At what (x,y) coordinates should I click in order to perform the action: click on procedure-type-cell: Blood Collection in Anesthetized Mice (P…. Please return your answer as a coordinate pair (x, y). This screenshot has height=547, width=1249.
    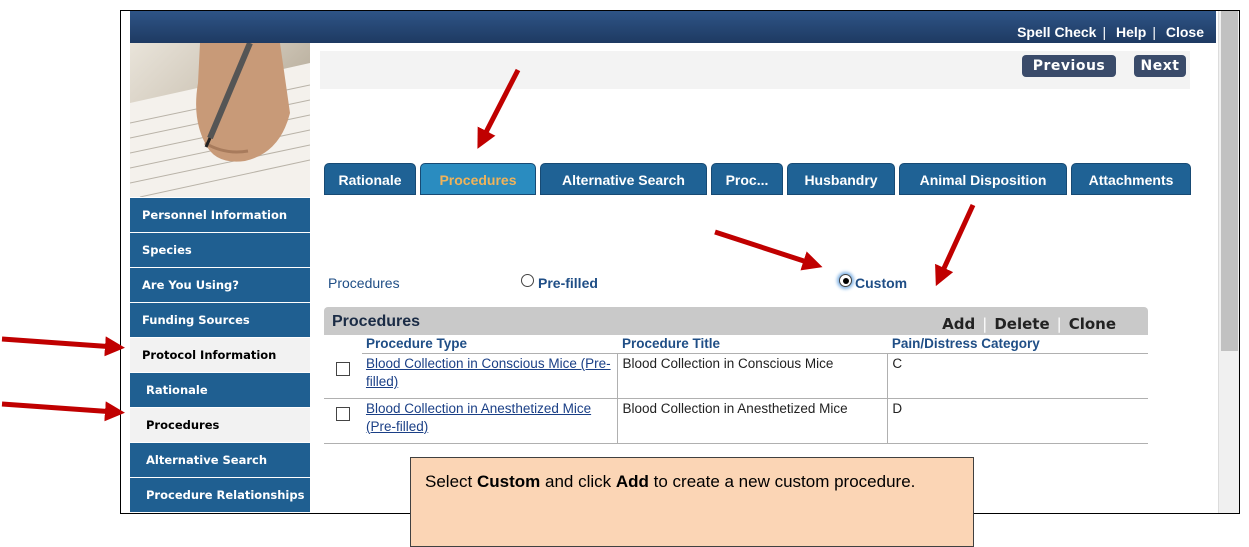
    Looking at the image, I should click on (490, 421).